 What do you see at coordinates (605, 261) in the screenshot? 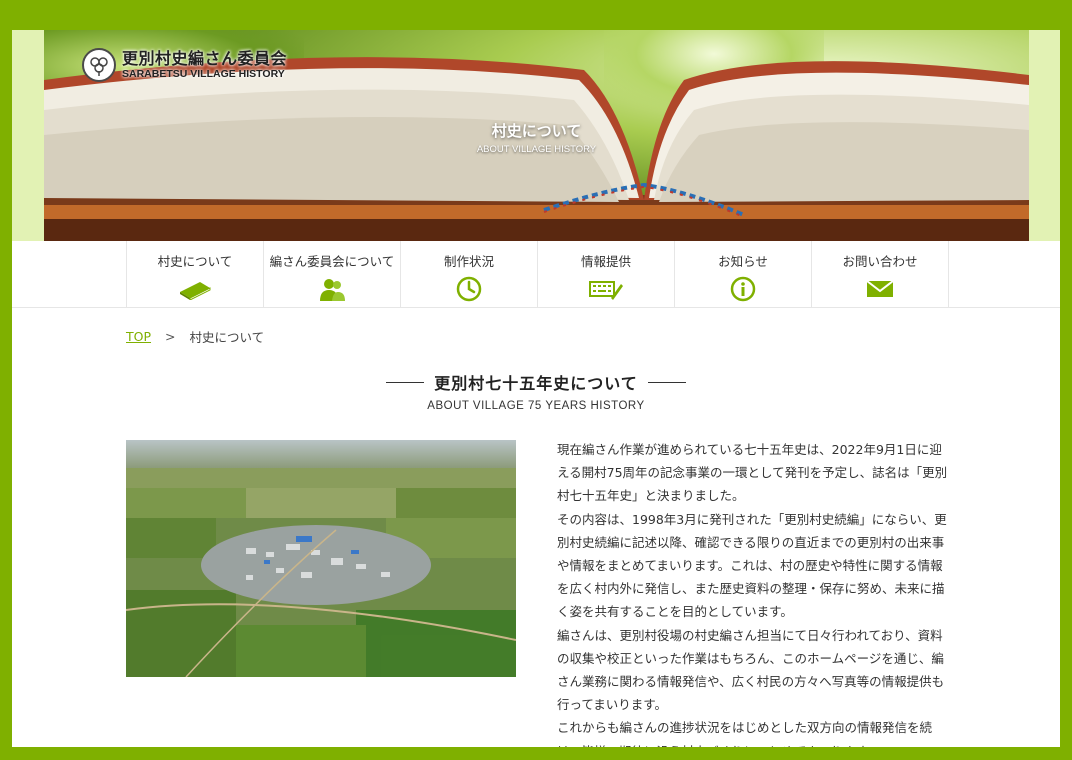
I see `nav-label: 情報提供` at bounding box center [605, 261].